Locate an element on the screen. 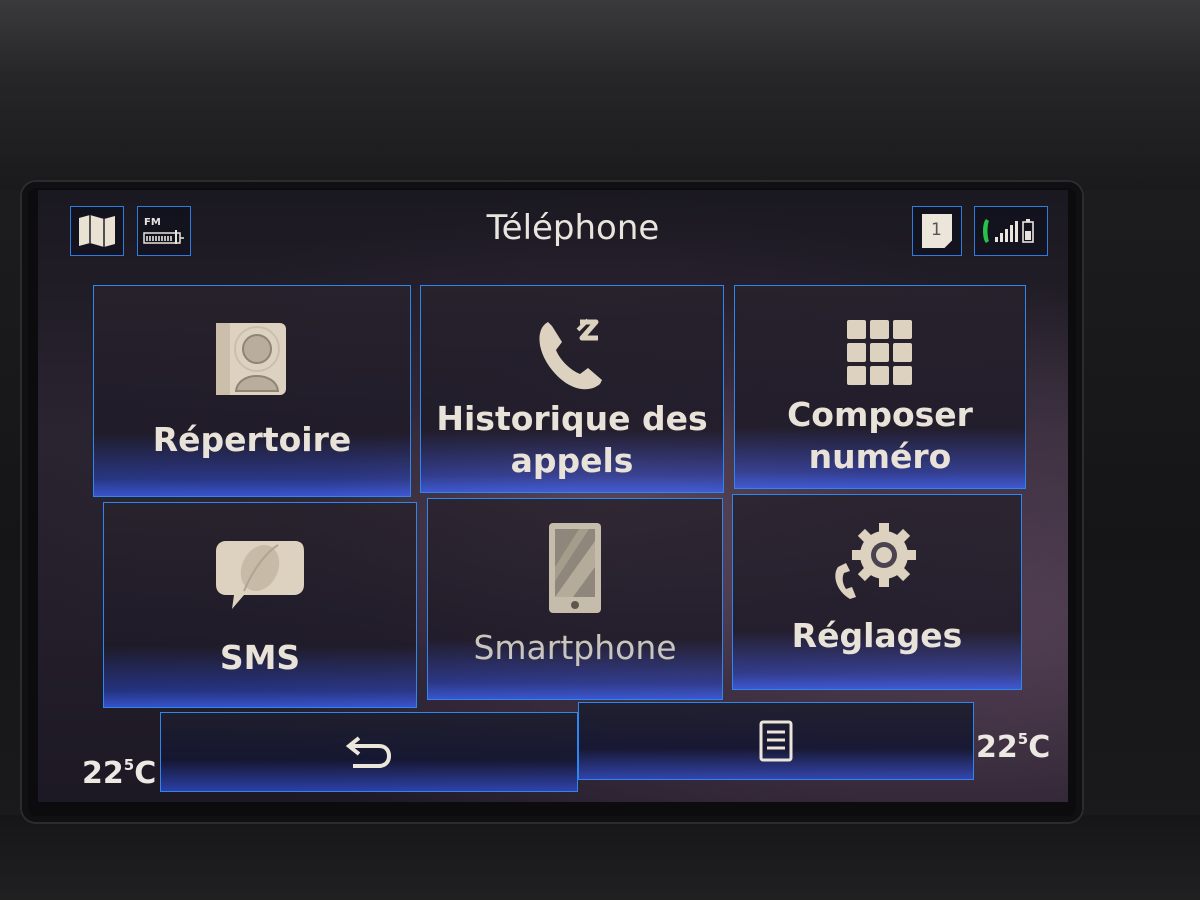  dial-pad-icon is located at coordinates (879, 352).